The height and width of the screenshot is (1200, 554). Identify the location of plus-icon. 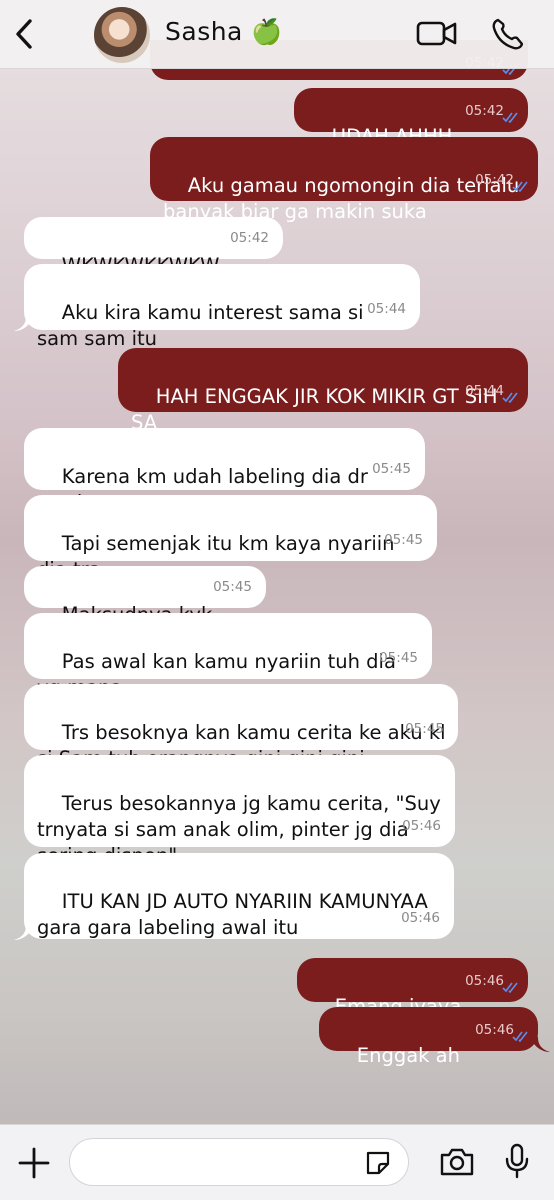
(34, 1163).